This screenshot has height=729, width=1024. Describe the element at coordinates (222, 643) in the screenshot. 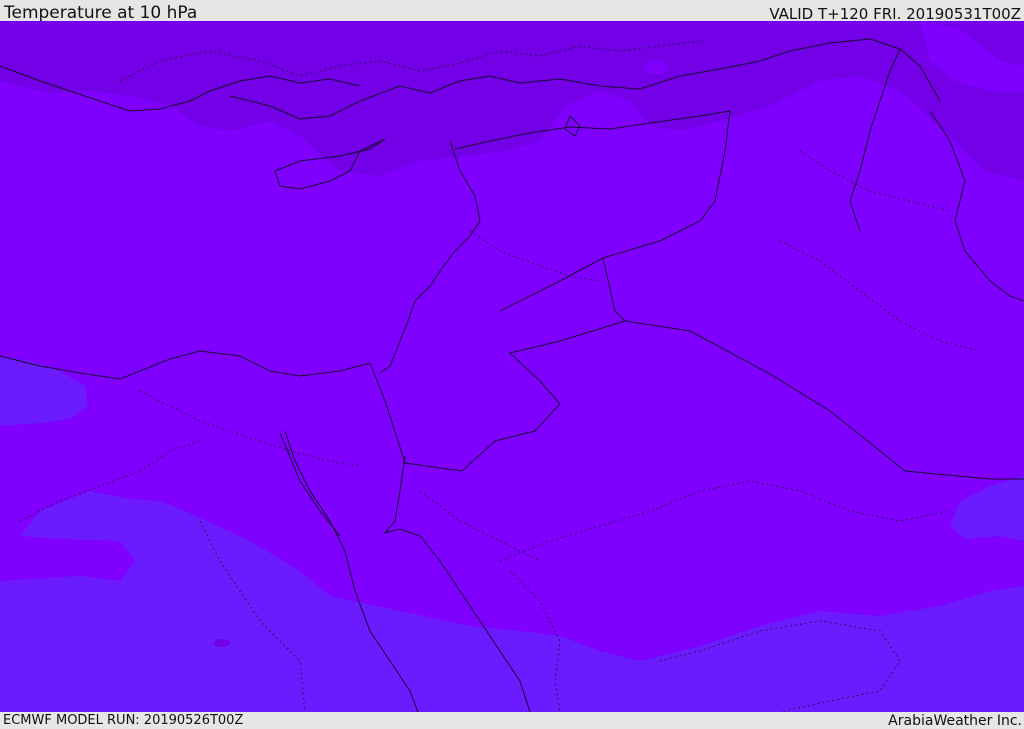

I see `temperature-cell-small` at that location.